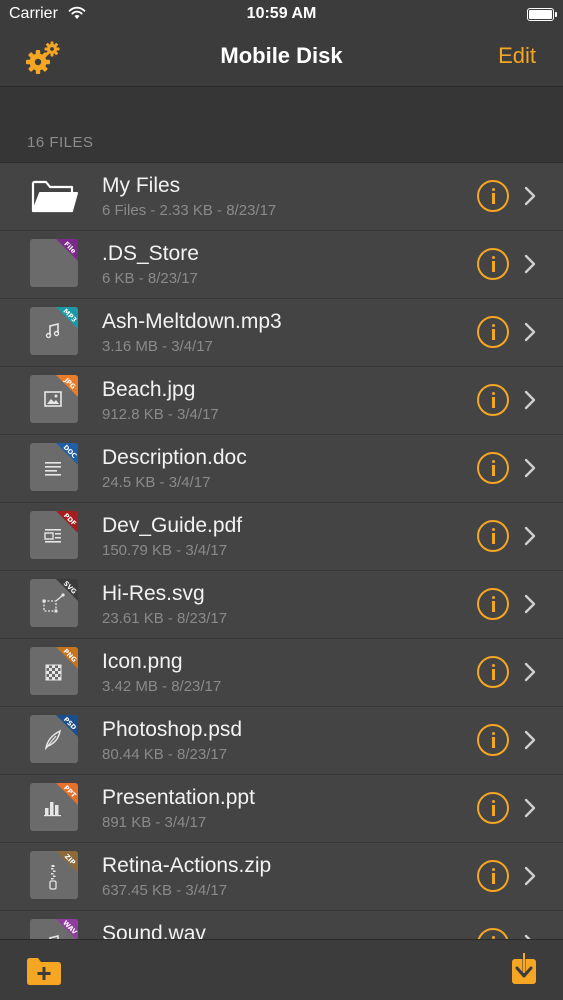  I want to click on file-row: PNG Icon.png 3.42 MB - 8/23/17, so click(281, 673).